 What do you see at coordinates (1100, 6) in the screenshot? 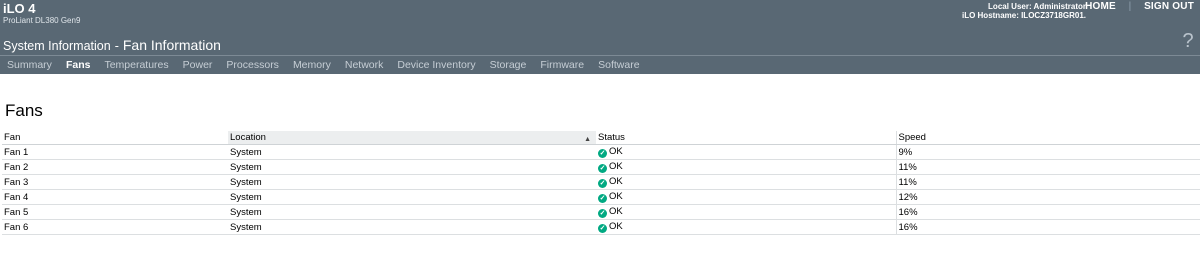
I see `home-link: HOME` at bounding box center [1100, 6].